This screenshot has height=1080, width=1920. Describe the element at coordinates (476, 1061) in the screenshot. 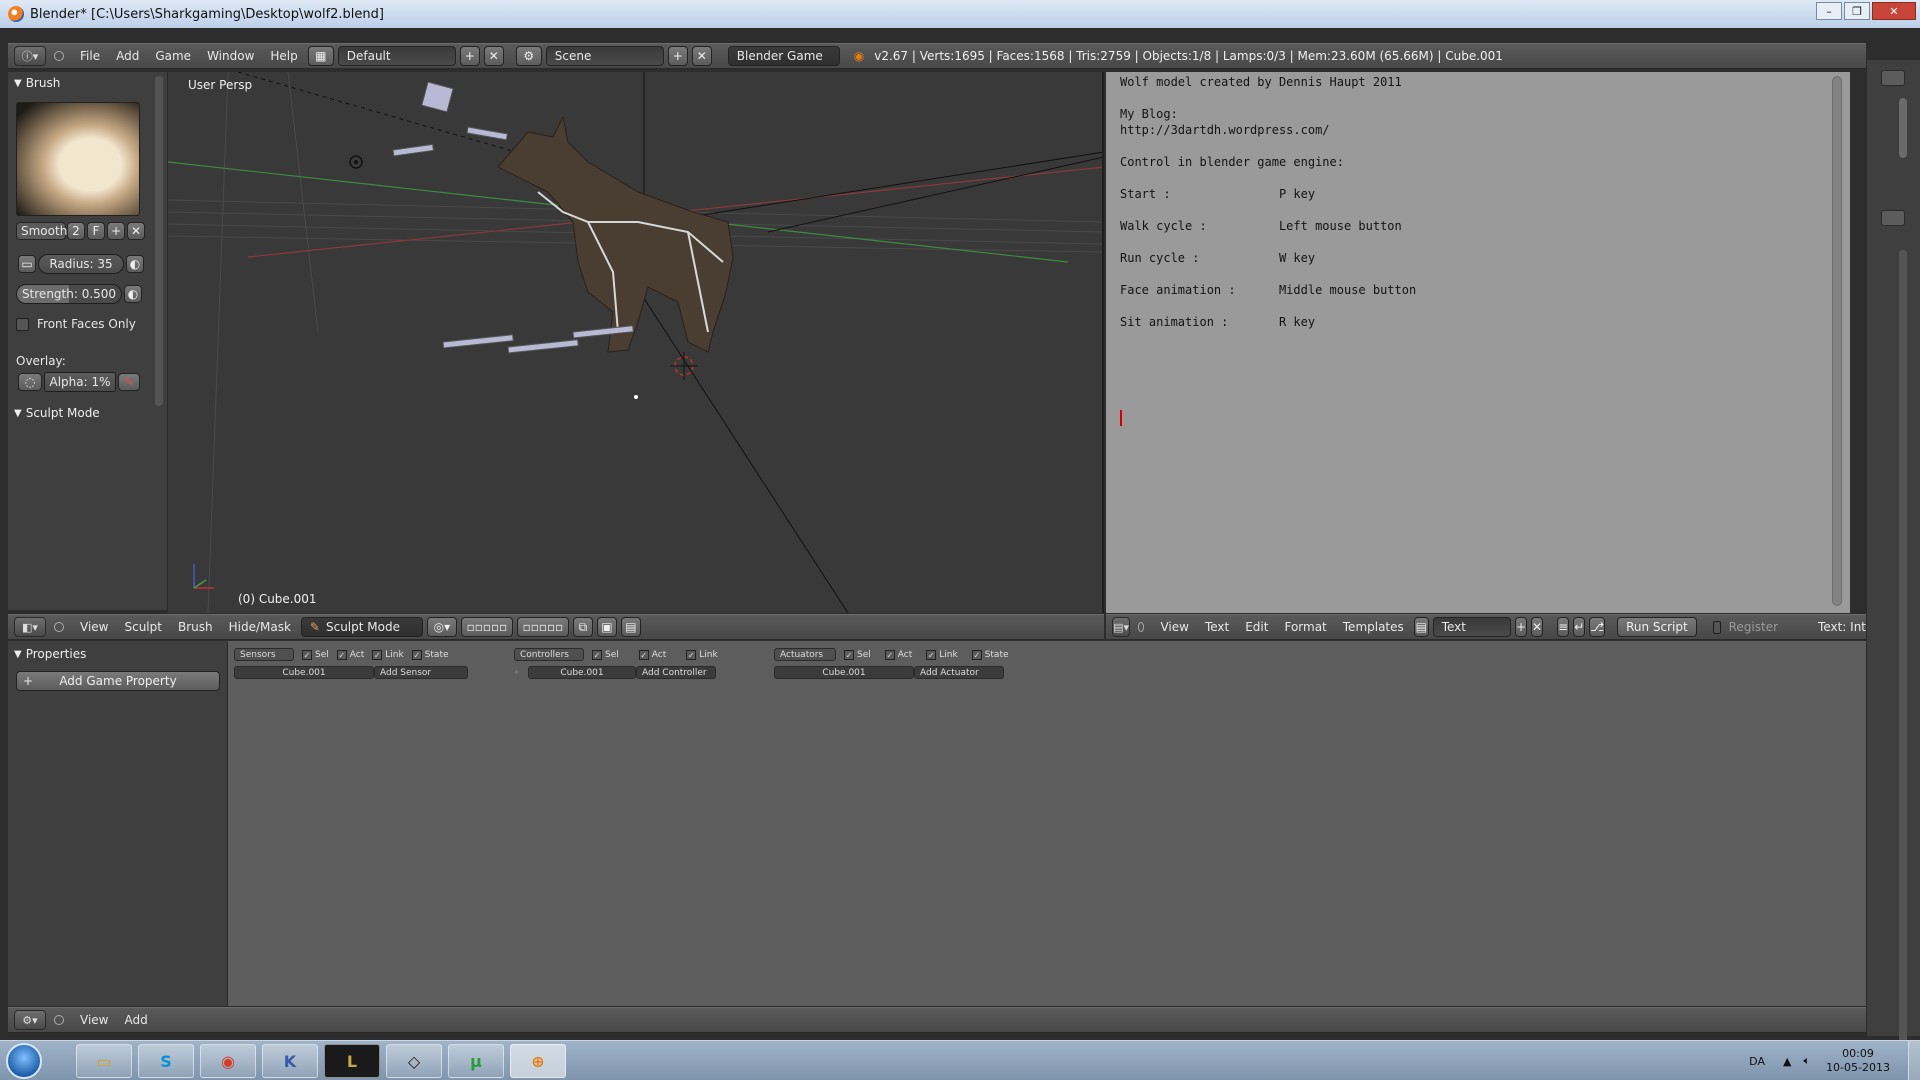

I see `utorrent-taskbar-icon: μ` at that location.